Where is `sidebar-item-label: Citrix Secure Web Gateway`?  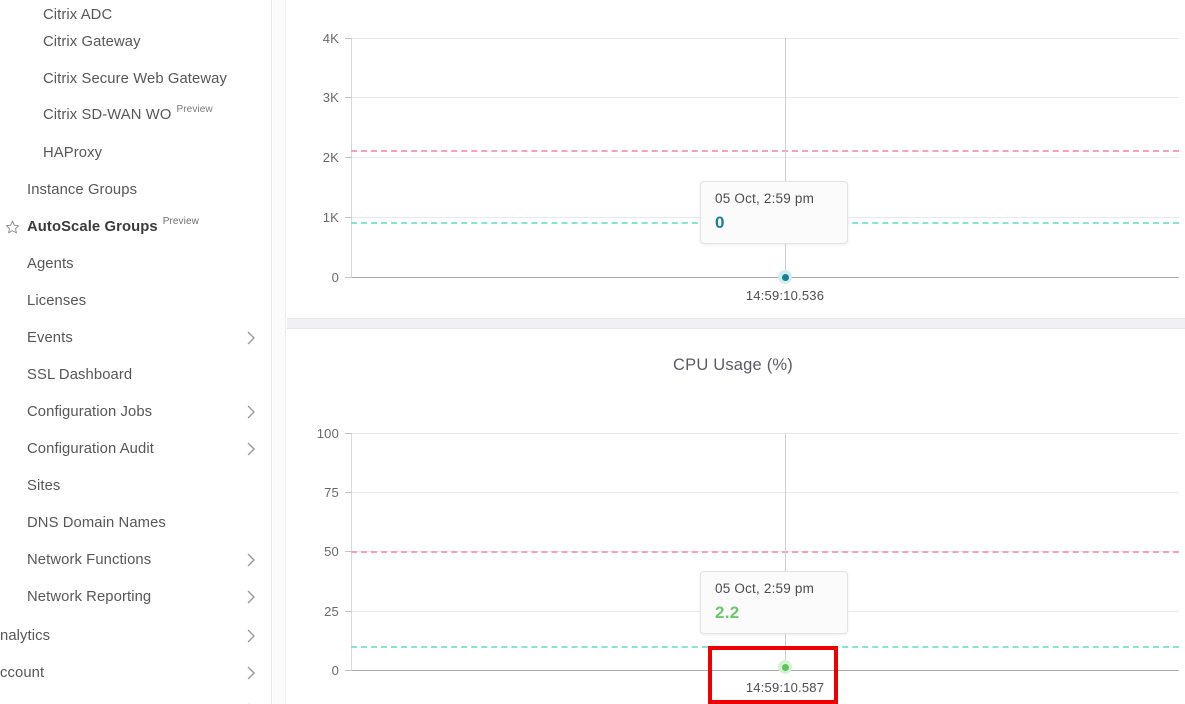 sidebar-item-label: Citrix Secure Web Gateway is located at coordinates (135, 78).